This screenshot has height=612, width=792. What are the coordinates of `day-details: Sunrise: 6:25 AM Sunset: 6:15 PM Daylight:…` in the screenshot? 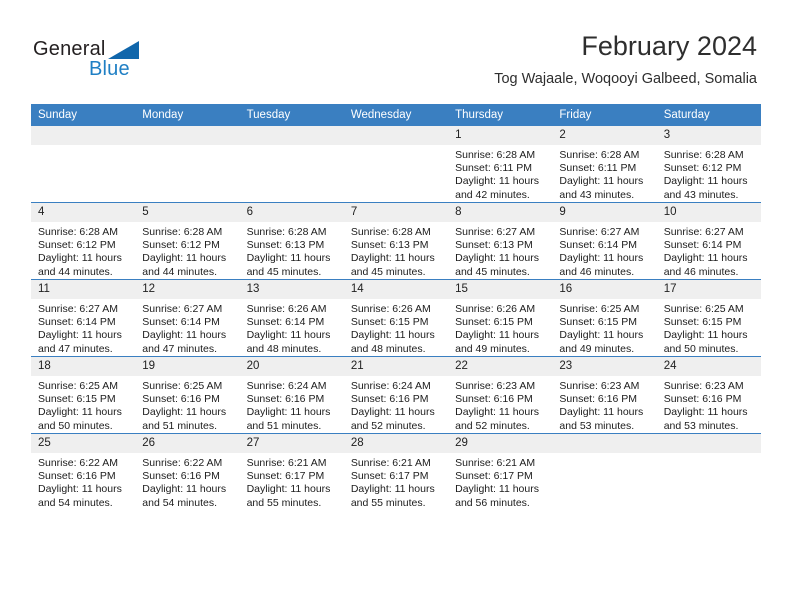 It's located at (604, 327).